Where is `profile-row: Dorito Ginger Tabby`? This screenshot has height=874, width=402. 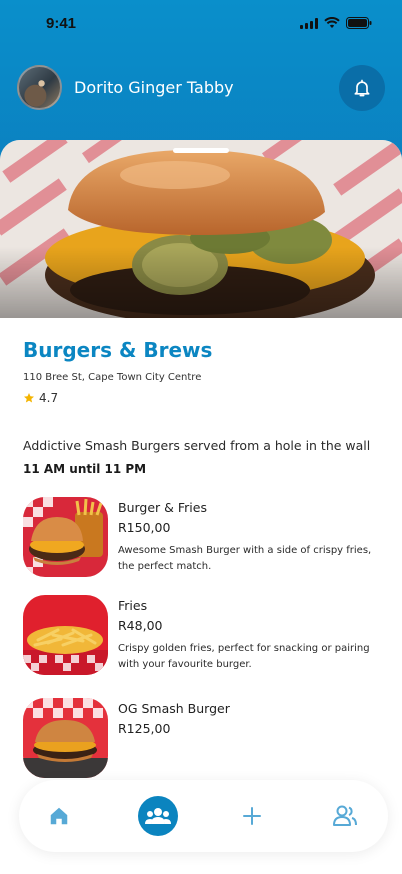
profile-row: Dorito Ginger Tabby is located at coordinates (201, 88).